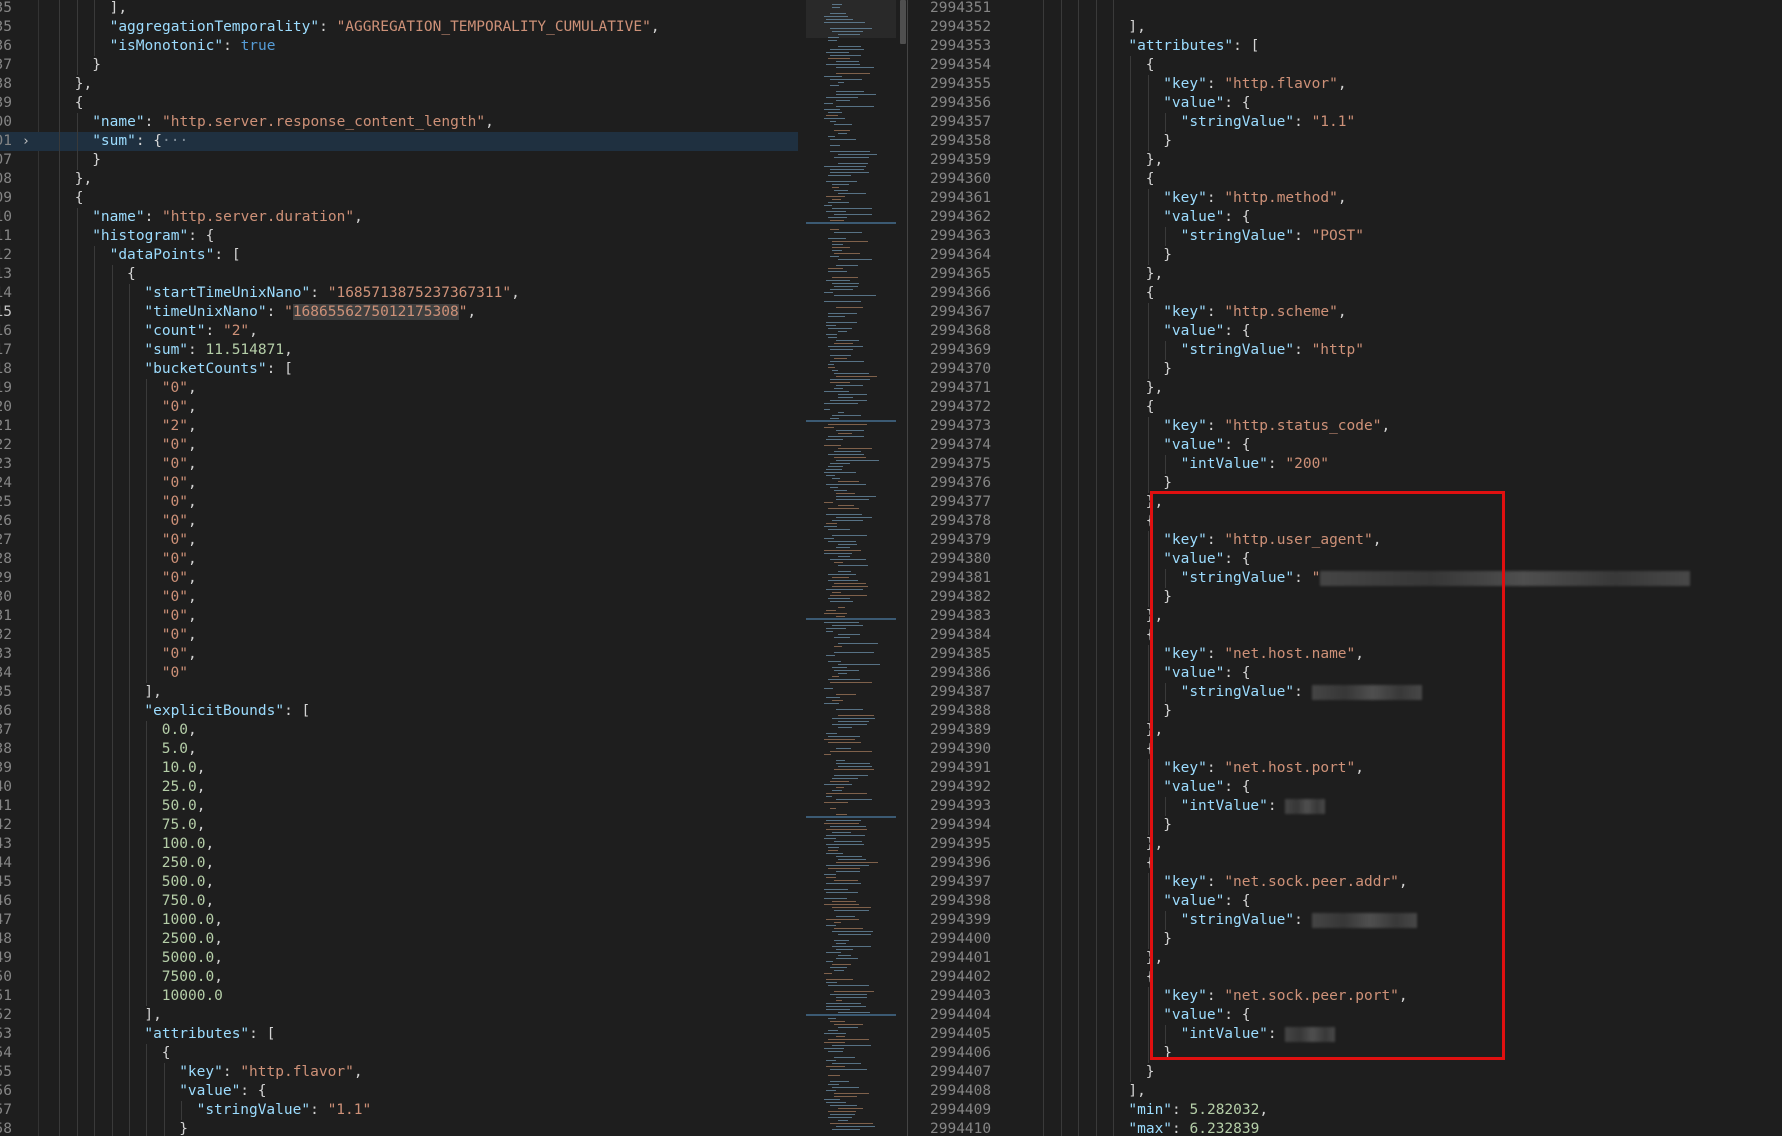 This screenshot has height=1136, width=1782. I want to click on code-line: 2994351, so click(1345, 9).